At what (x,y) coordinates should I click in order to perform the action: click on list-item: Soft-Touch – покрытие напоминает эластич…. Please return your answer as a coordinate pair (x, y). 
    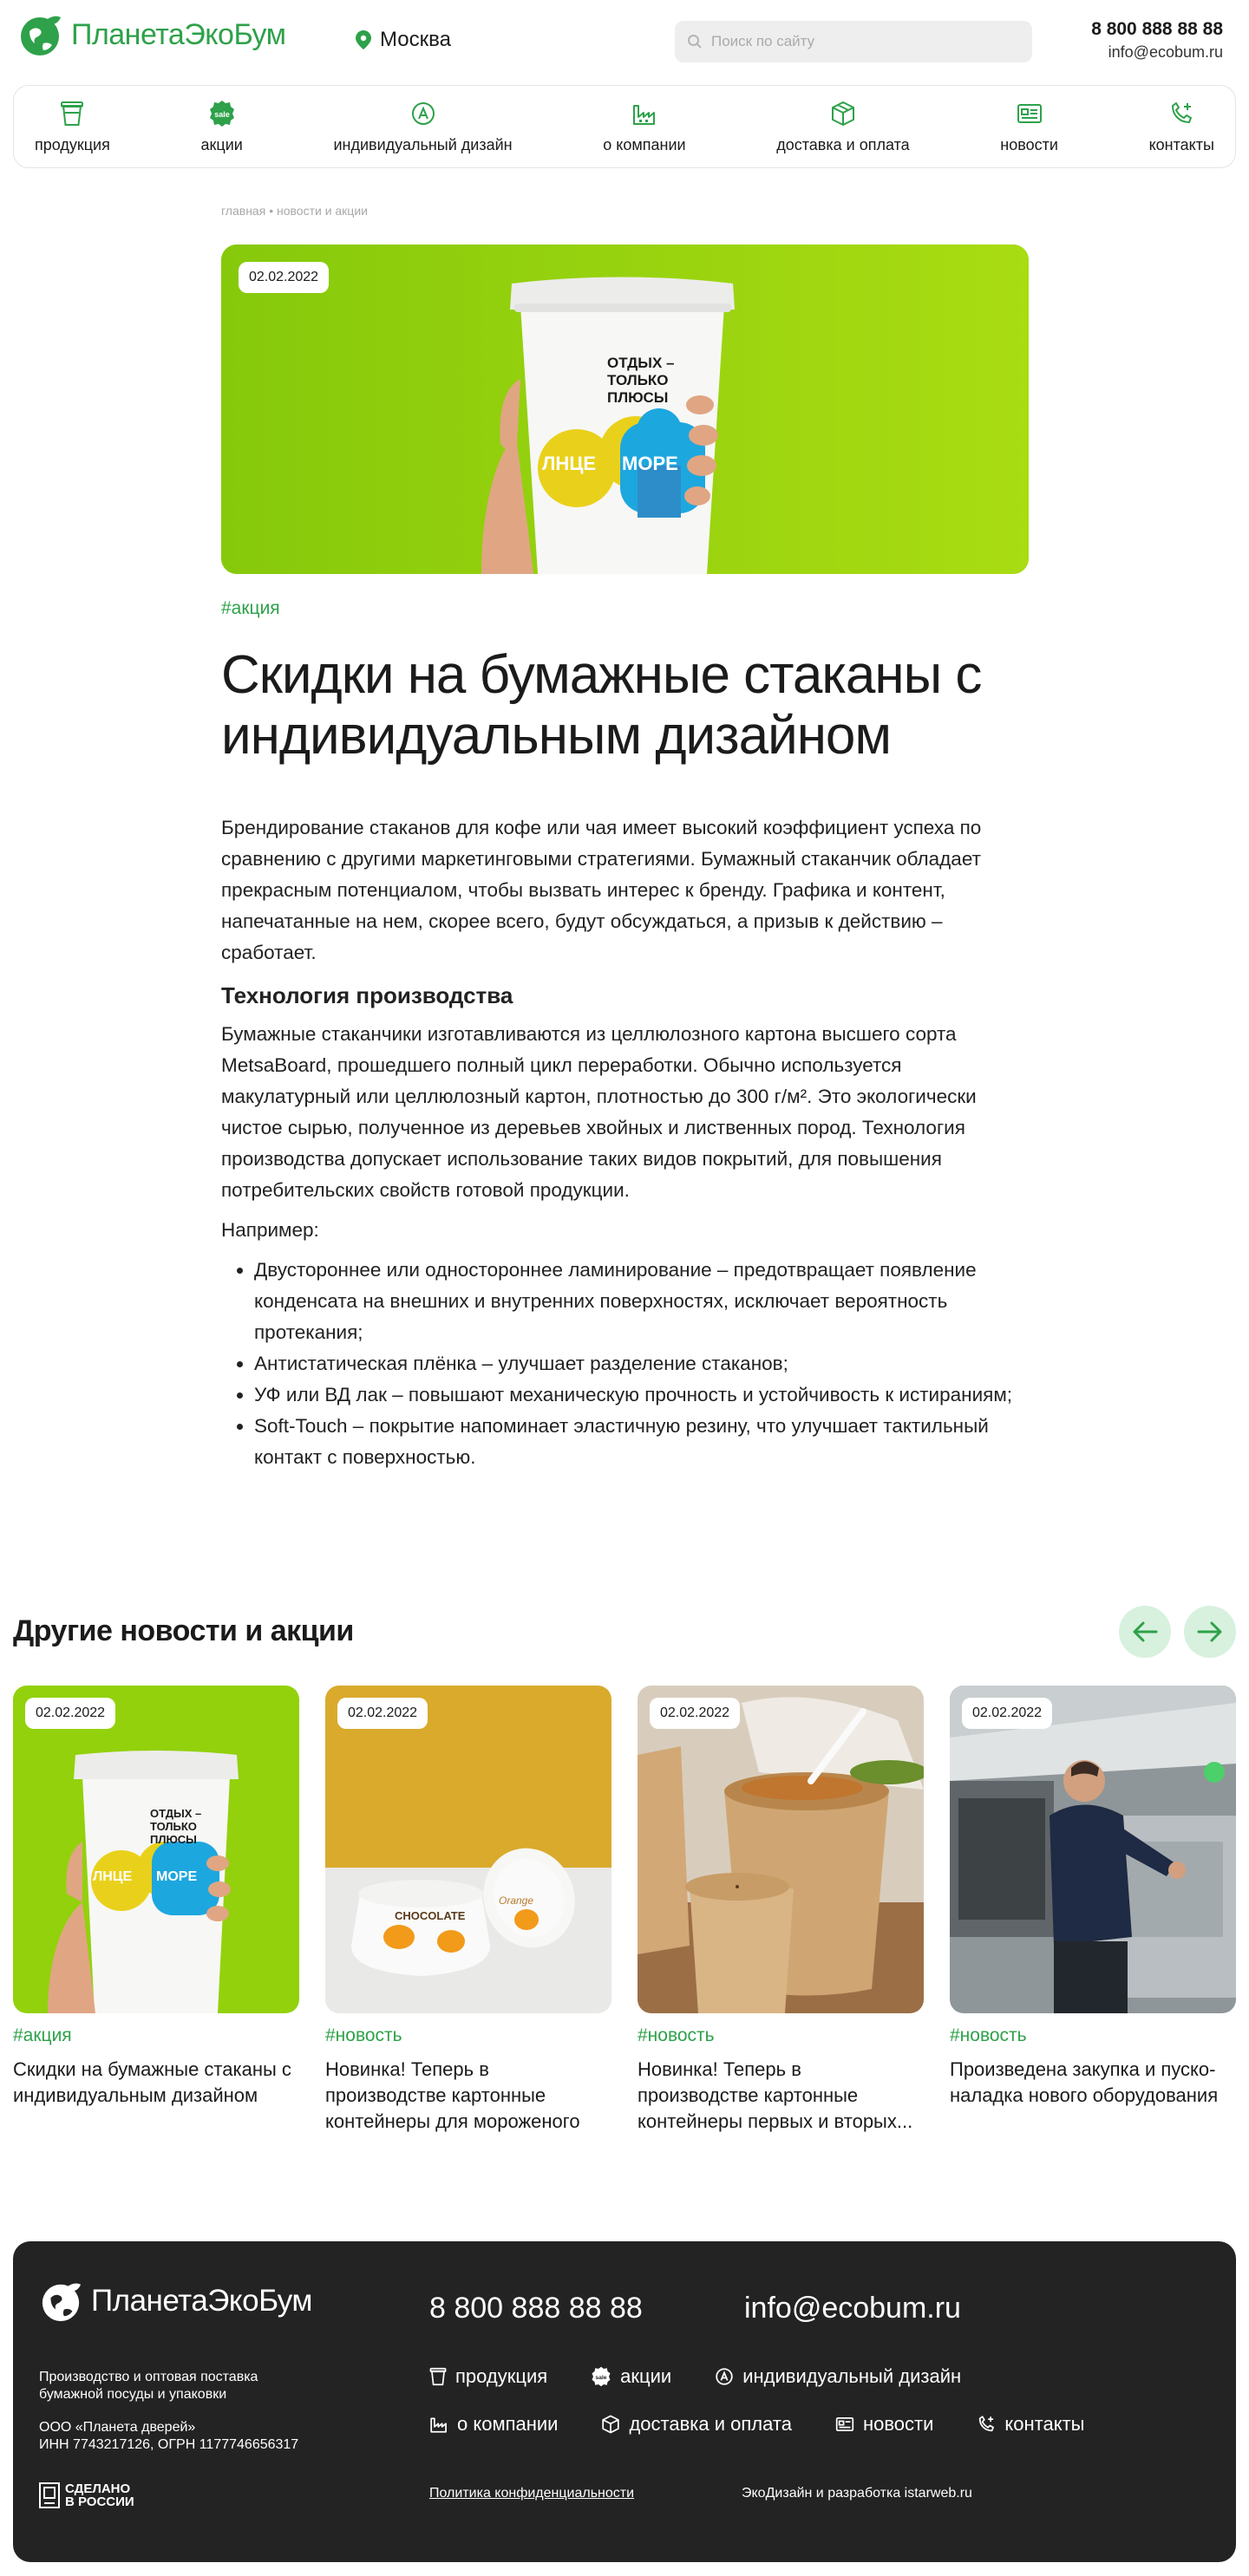
    Looking at the image, I should click on (643, 1442).